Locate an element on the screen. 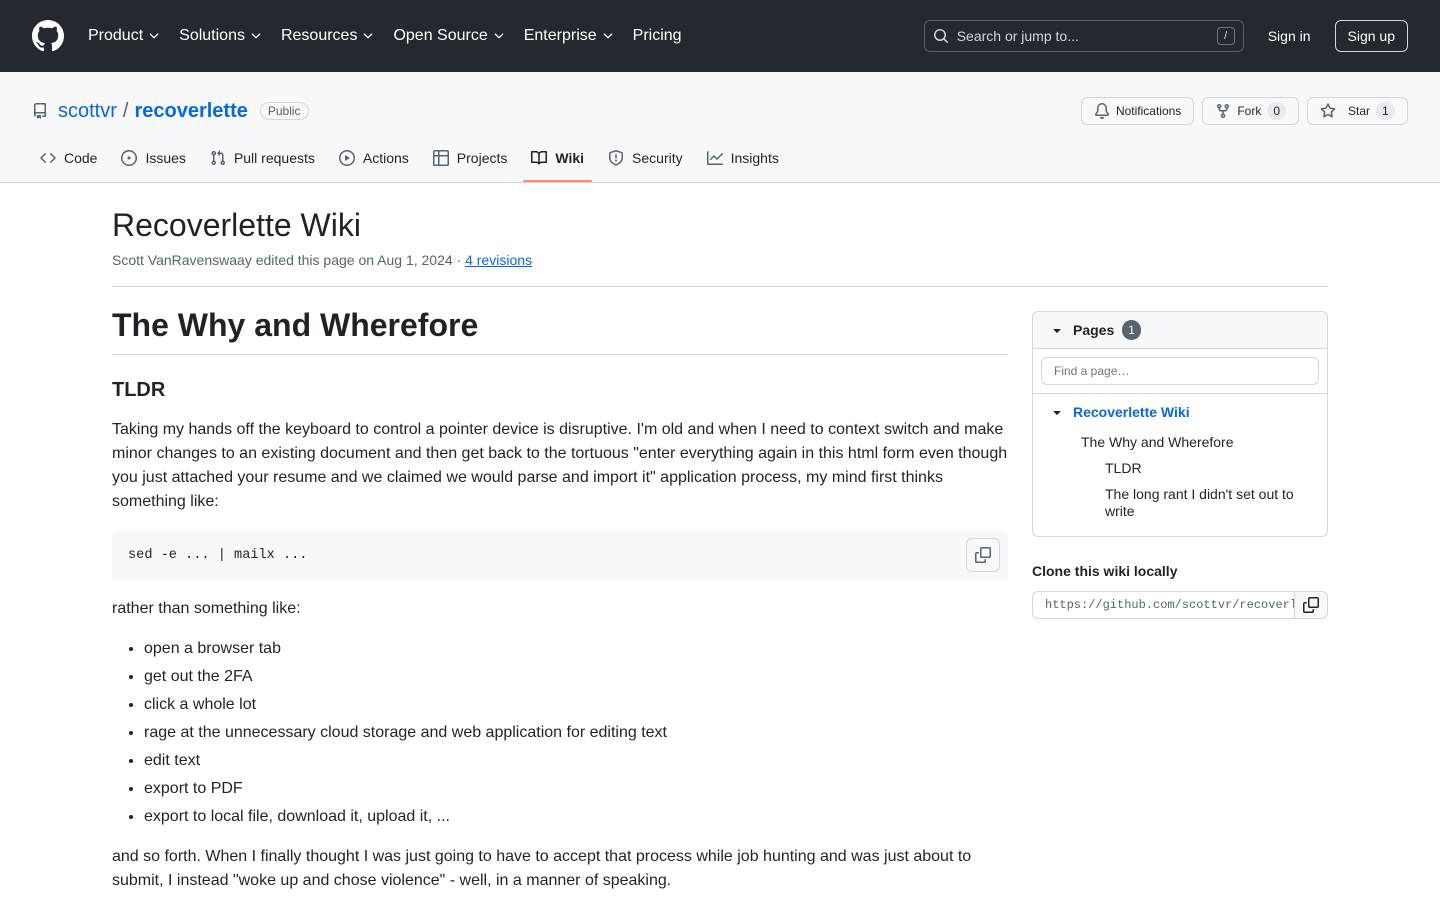 This screenshot has width=1440, height=900. nav-solutions: Solutions is located at coordinates (221, 36).